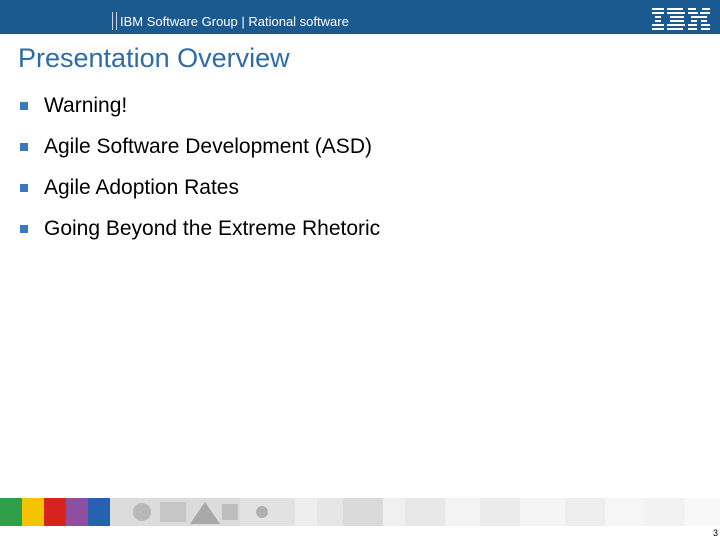  Describe the element at coordinates (208, 146) in the screenshot. I see `bullet-text: Agile Software Development (ASD)` at that location.